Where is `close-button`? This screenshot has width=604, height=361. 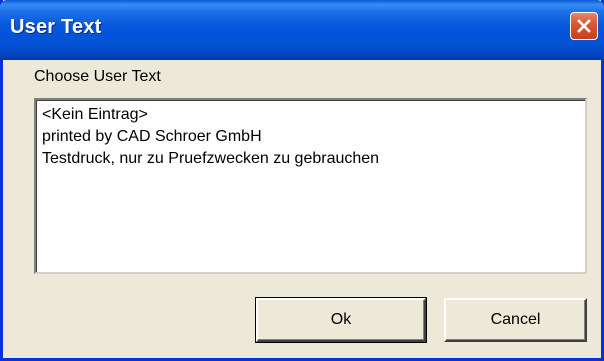 close-button is located at coordinates (584, 26).